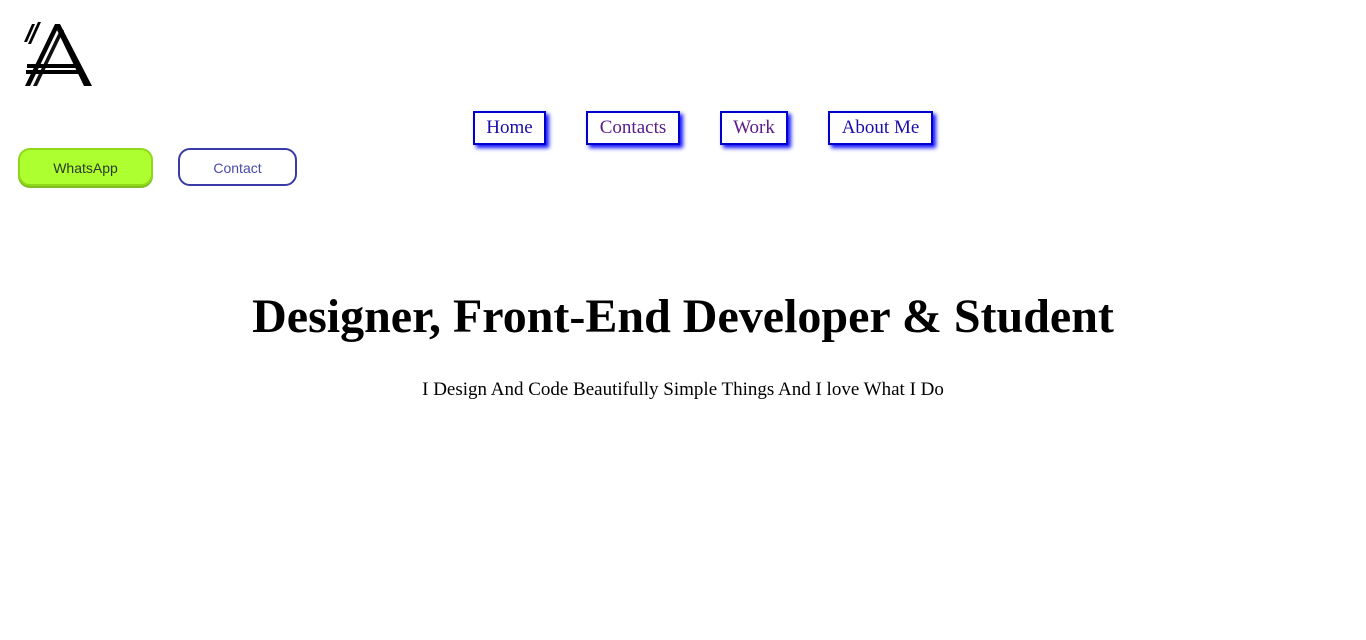 This screenshot has width=1366, height=640. I want to click on nav-link-home: Home, so click(509, 128).